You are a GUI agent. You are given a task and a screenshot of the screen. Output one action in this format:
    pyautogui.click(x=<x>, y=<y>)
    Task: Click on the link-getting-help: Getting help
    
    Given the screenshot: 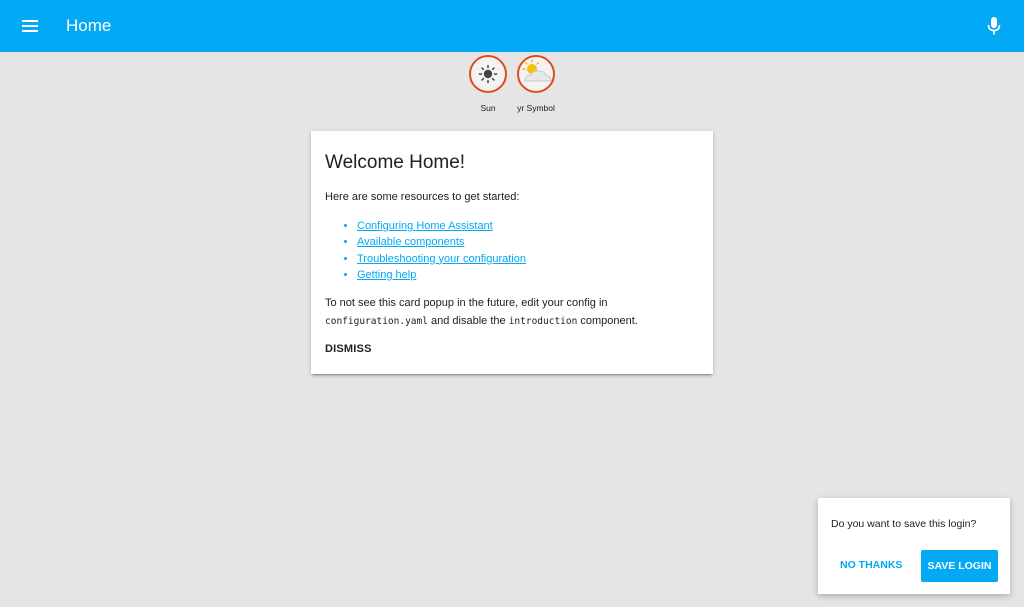 What is the action you would take?
    pyautogui.click(x=386, y=275)
    